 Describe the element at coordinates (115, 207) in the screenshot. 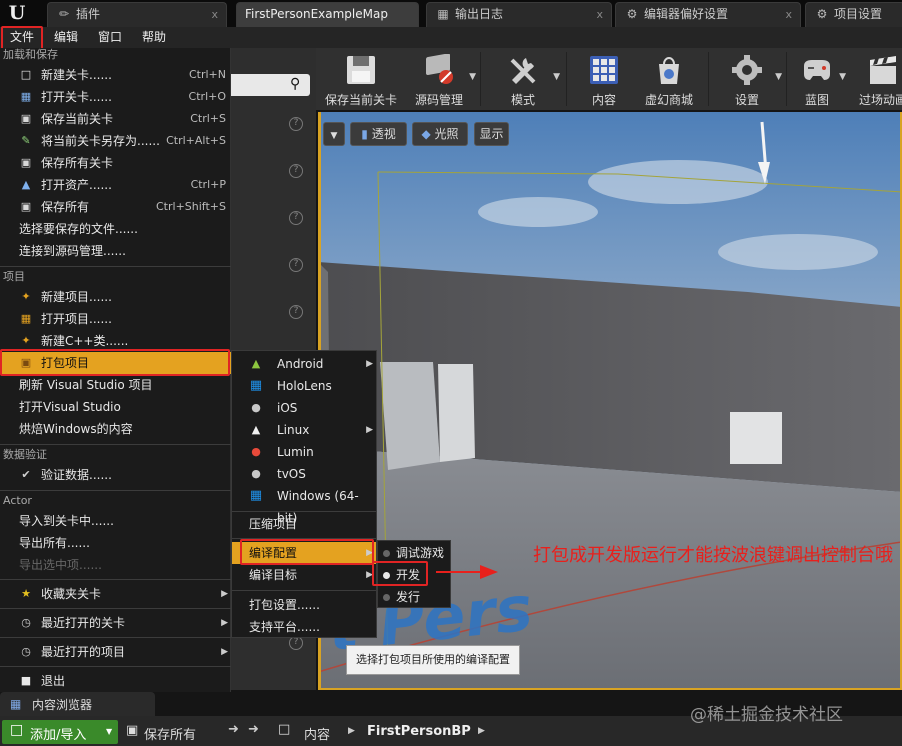

I see `menu-item-save-all: ▣ 保存所有 Ctrl+Shift+S` at that location.